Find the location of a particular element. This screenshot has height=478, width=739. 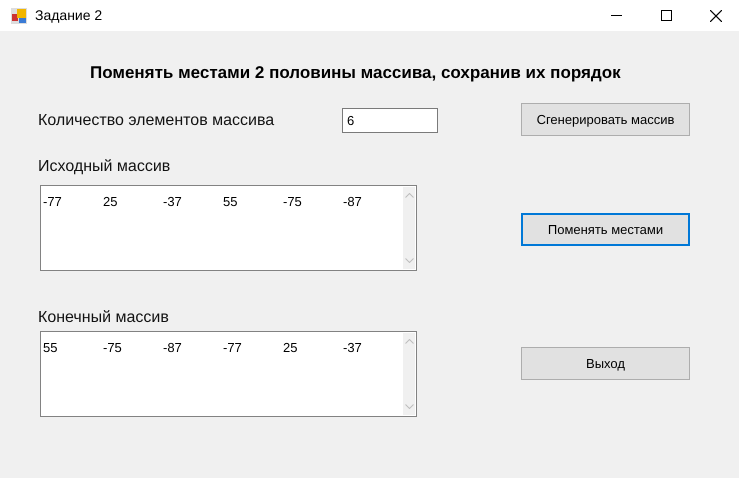

source-label: Исходный массив is located at coordinates (105, 166).